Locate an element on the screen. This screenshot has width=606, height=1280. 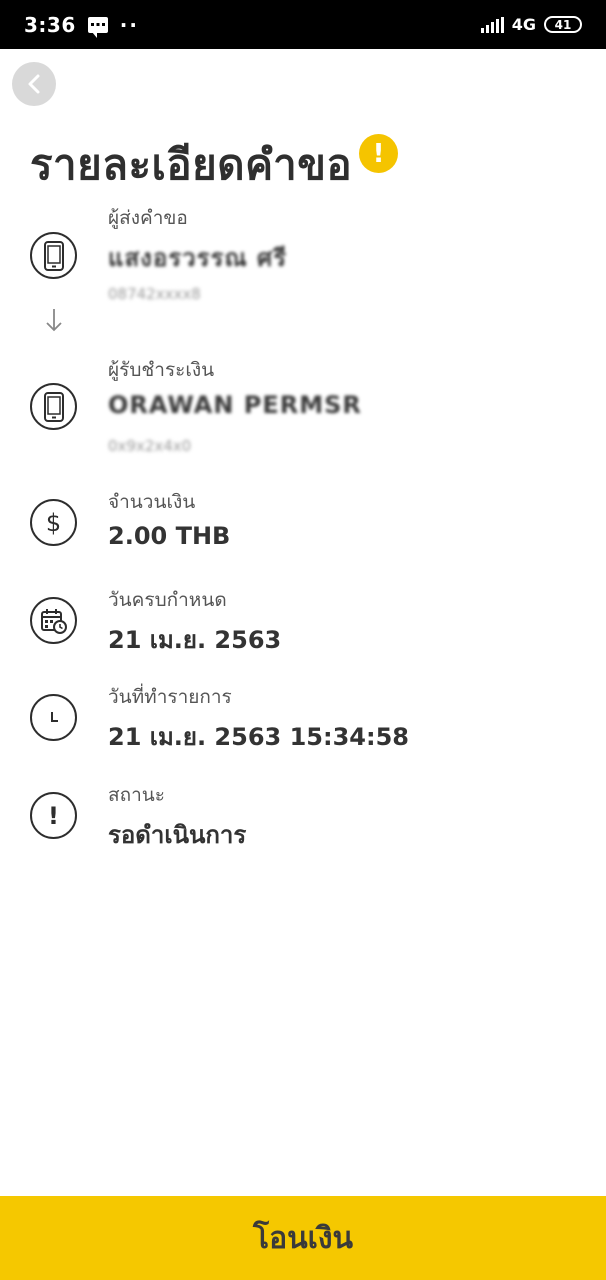
due-date-icon-circle is located at coordinates (53, 620).